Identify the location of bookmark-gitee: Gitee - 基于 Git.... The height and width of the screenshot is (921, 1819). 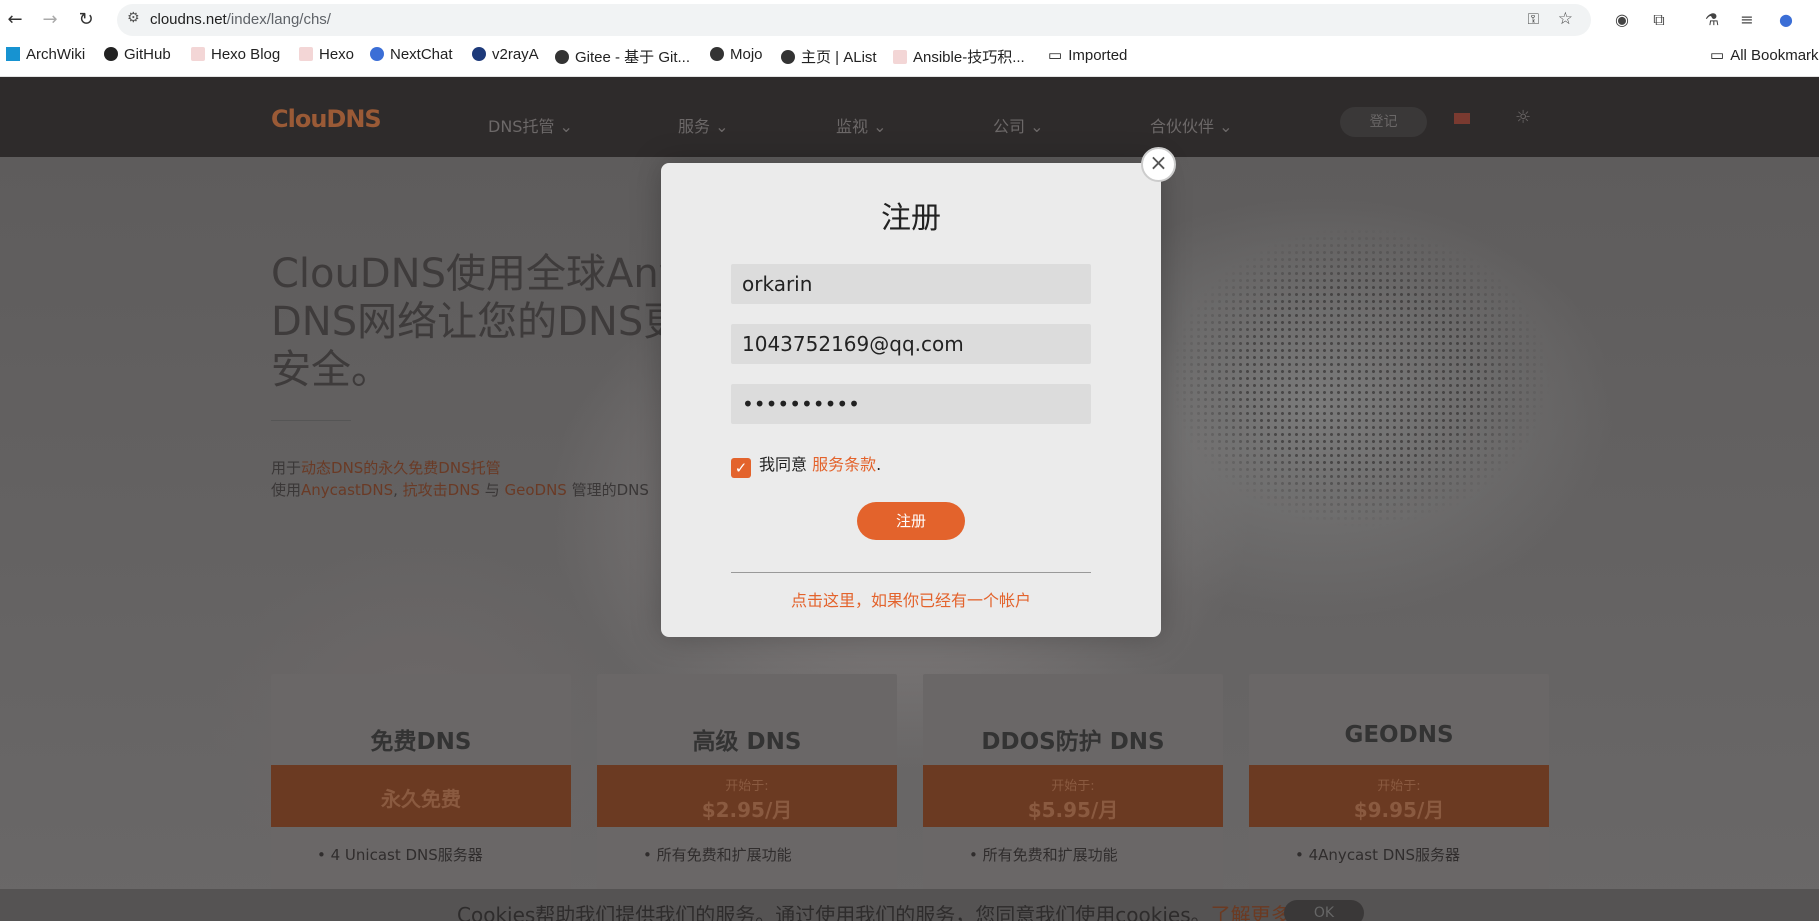
(622, 56).